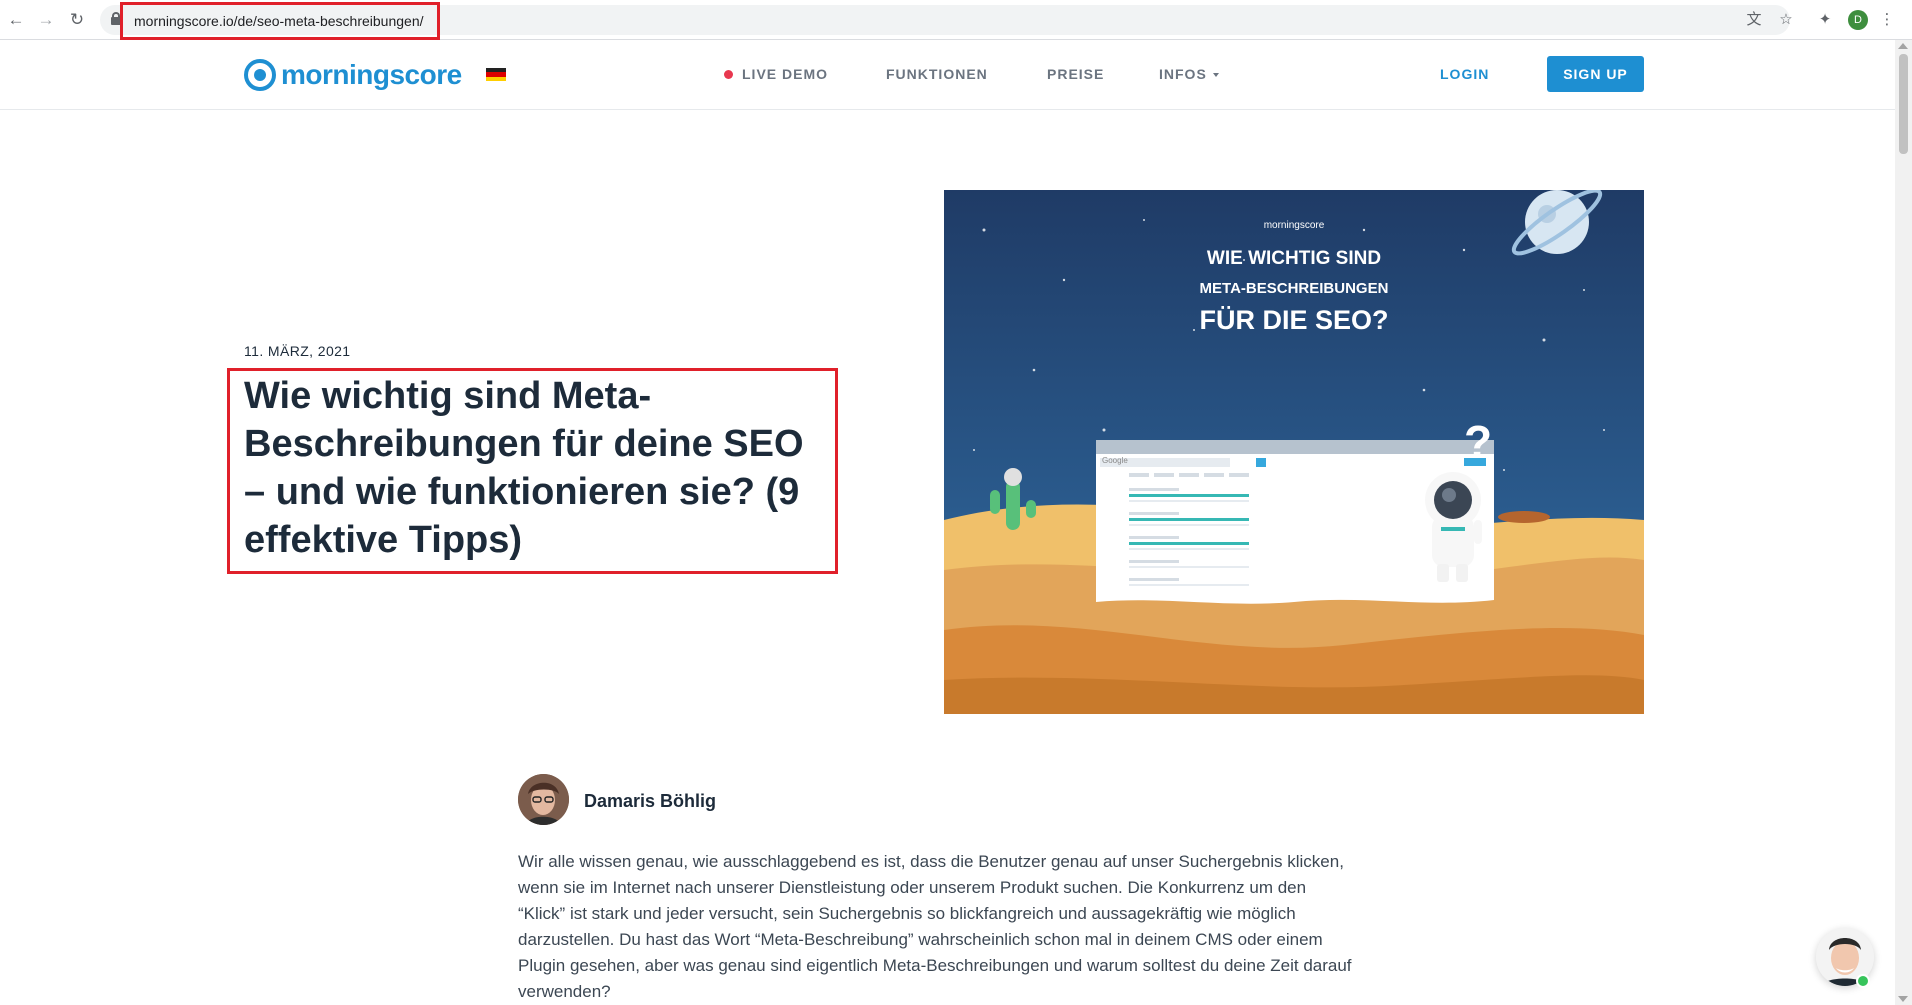  What do you see at coordinates (1294, 258) in the screenshot?
I see `hero-headline-line1: WIE WICHTIG SIND` at bounding box center [1294, 258].